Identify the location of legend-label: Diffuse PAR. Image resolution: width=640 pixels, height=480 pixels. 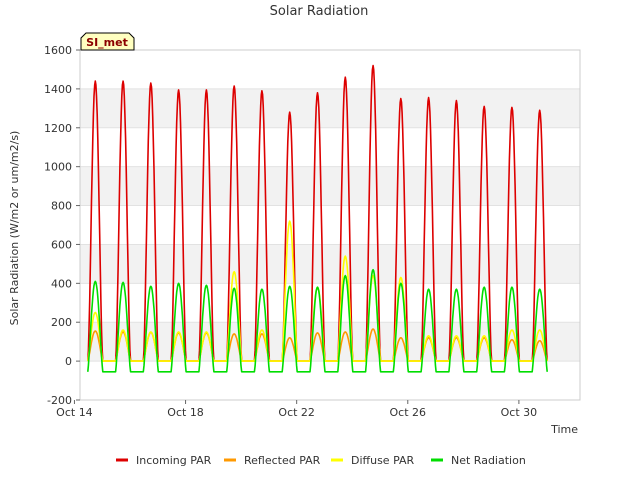
(383, 460).